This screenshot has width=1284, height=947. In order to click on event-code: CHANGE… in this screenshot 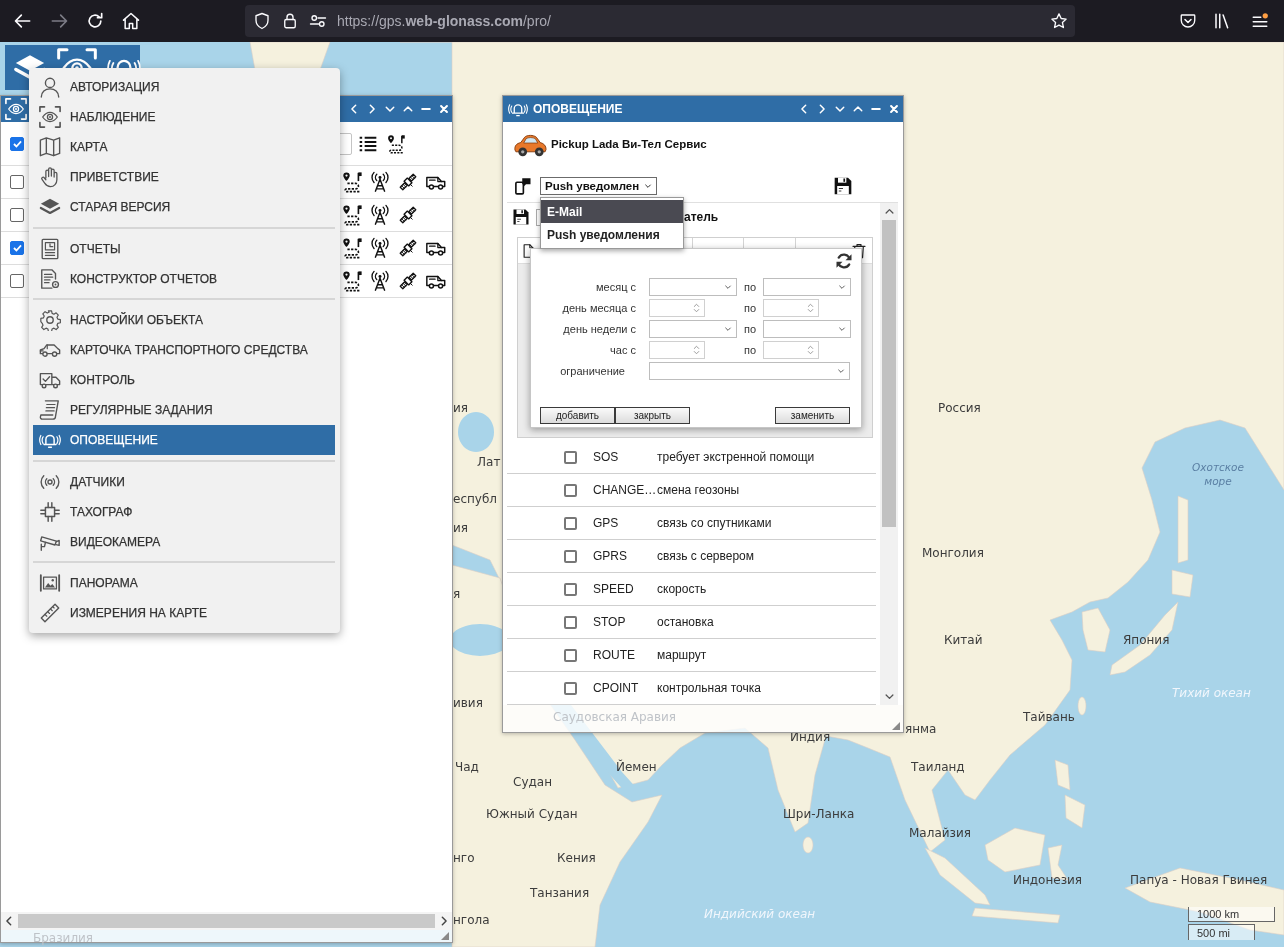, I will do `click(625, 490)`.